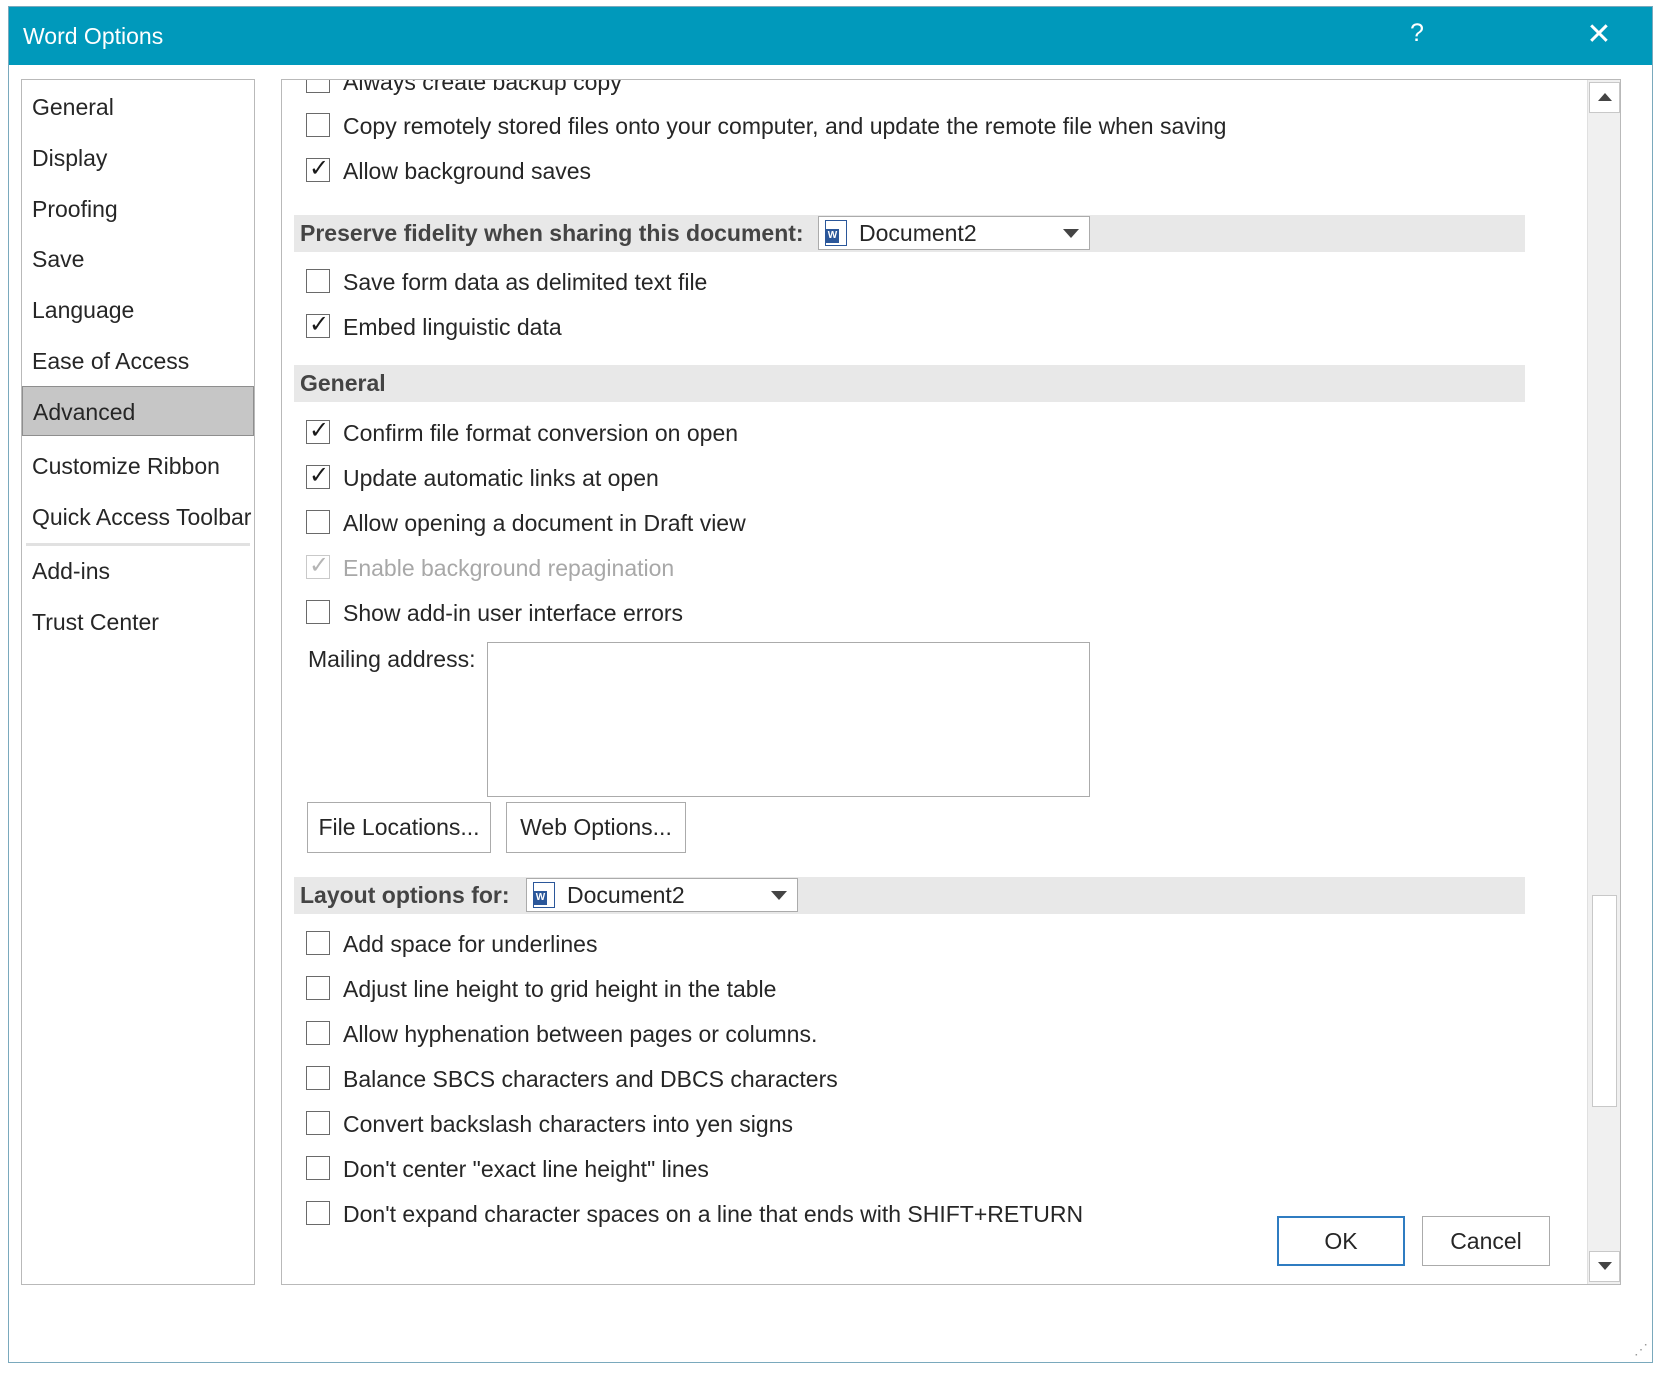 The image size is (1671, 1373). Describe the element at coordinates (138, 310) in the screenshot. I see `nav-item-language: Language` at that location.